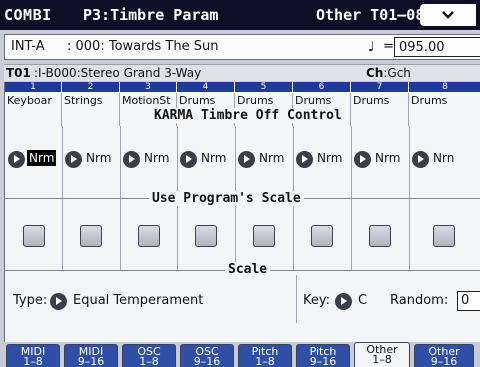 The image size is (480, 367). Describe the element at coordinates (58, 301) in the screenshot. I see `scale-type-arrow-icon` at that location.